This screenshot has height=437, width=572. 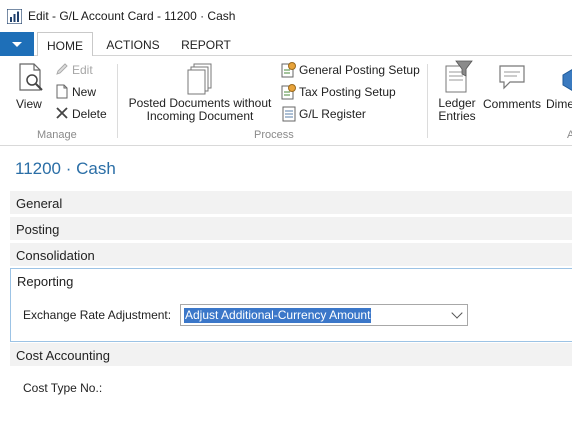 I want to click on exchange-rate-adjustment-select: Adjust Additional-Currency Amount, so click(x=324, y=315).